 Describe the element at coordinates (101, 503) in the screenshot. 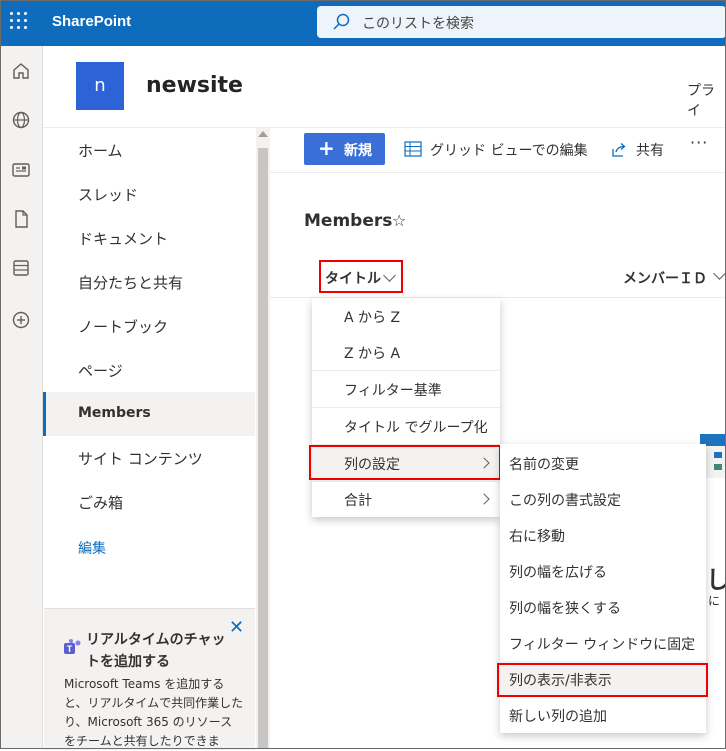

I see `nav-item-label: ごみ箱` at that location.